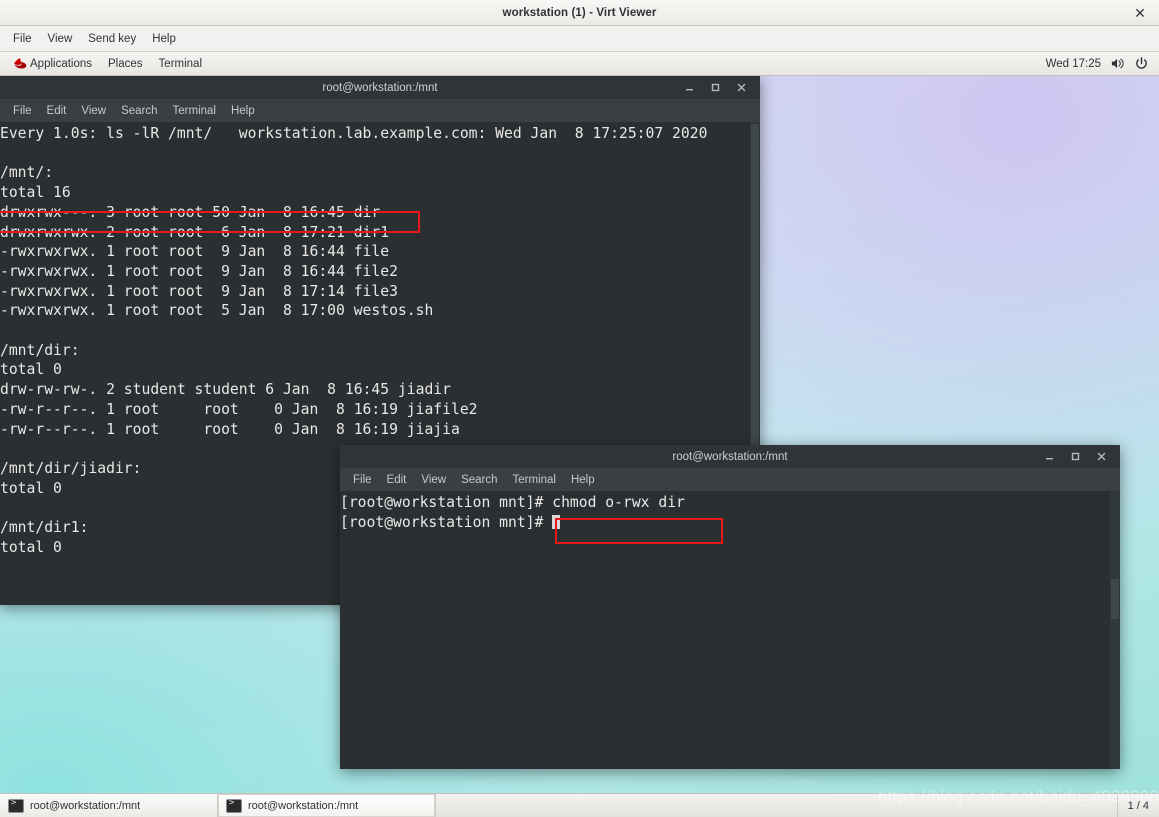 The image size is (1159, 817). What do you see at coordinates (362, 480) in the screenshot?
I see `terminal2-menu-file: File` at bounding box center [362, 480].